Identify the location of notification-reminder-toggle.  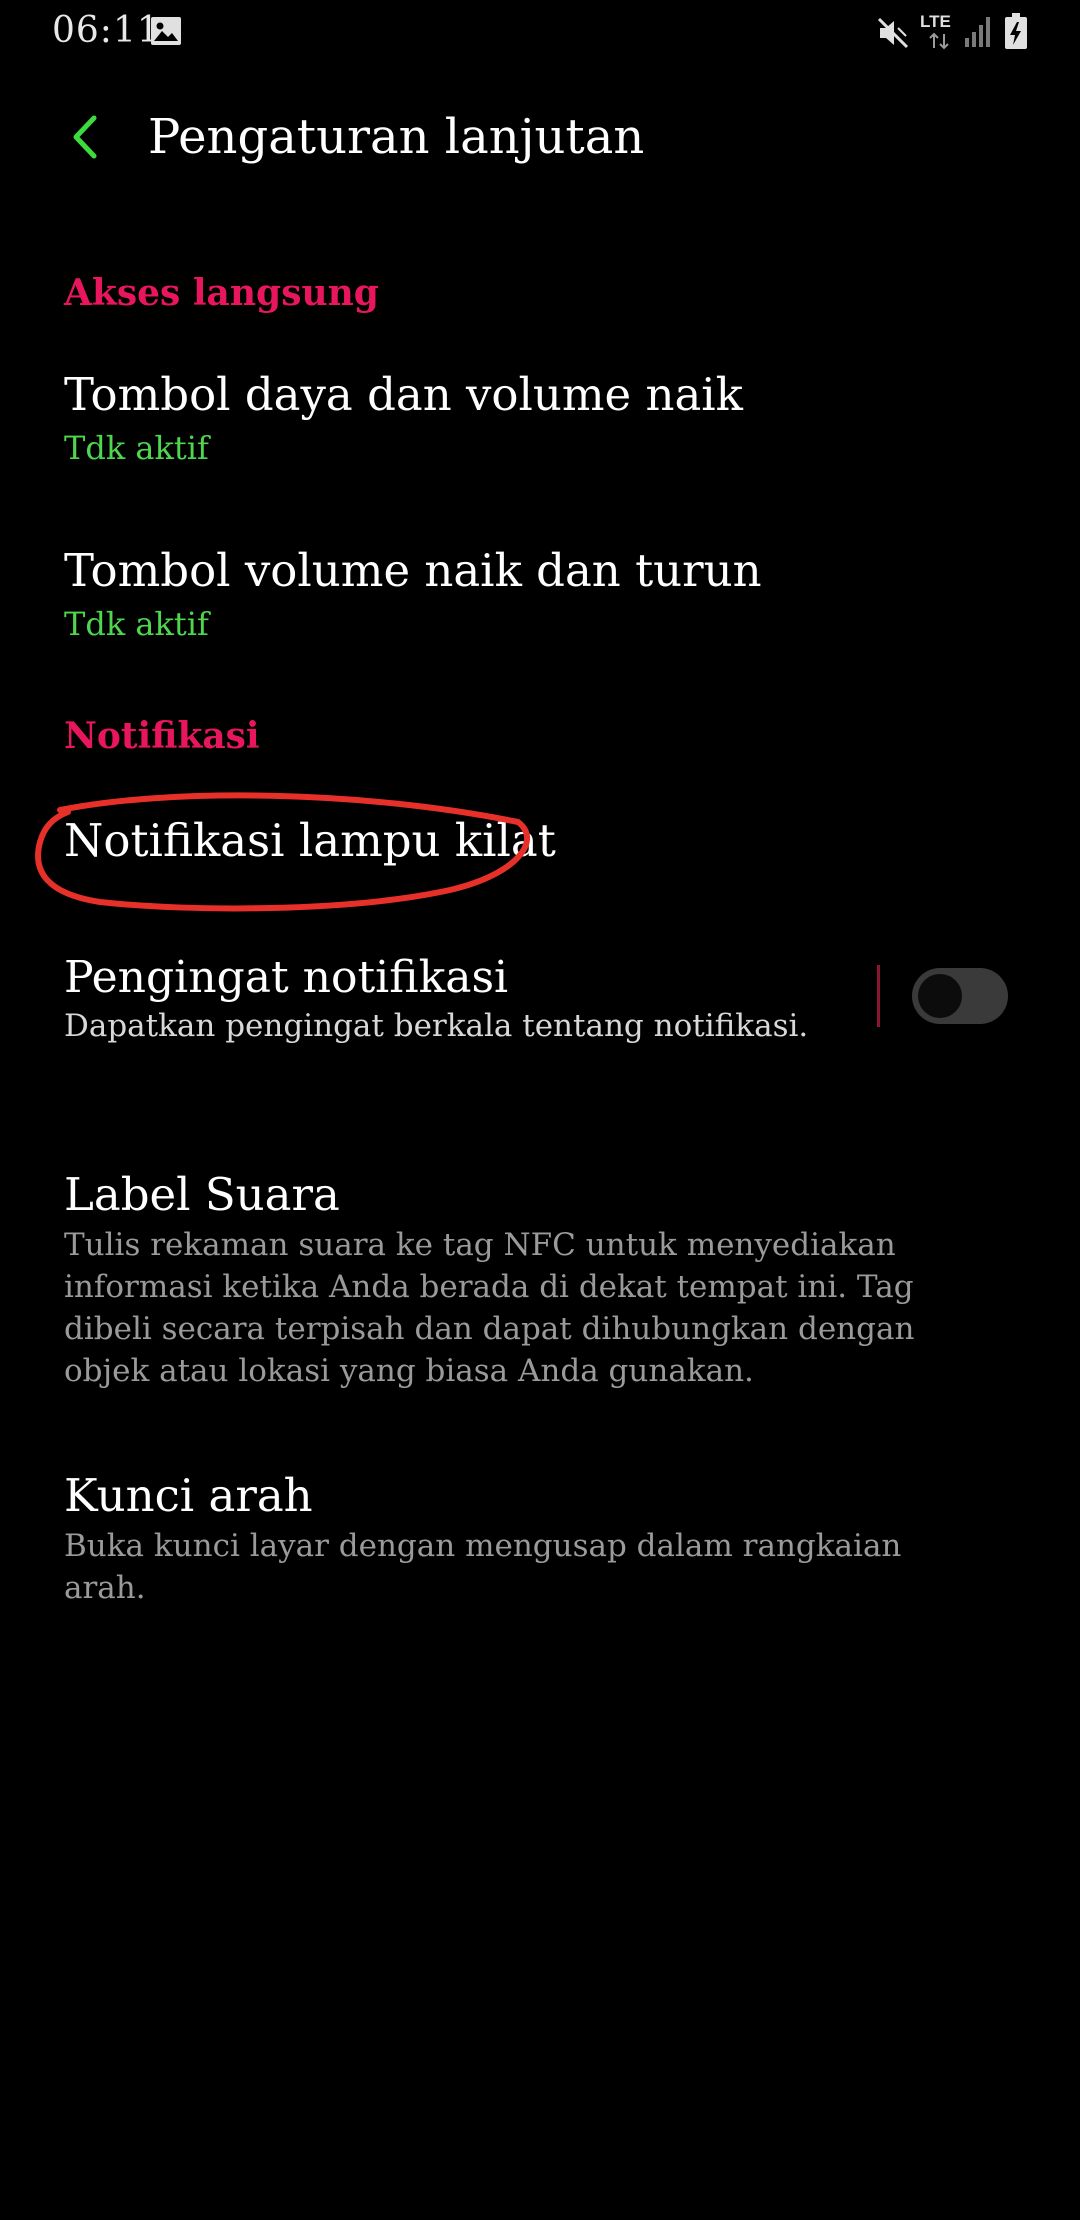
(960, 996).